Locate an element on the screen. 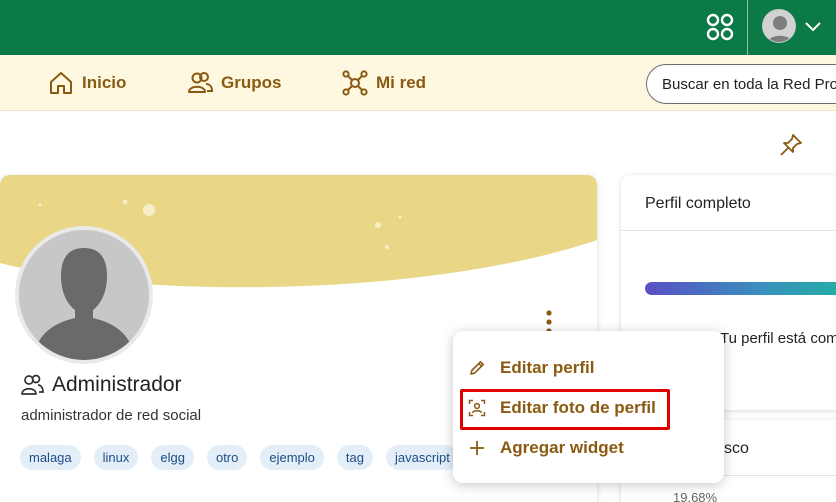  menu-item-editar-foto-de-perfil: Editar foto de perfil is located at coordinates (562, 408).